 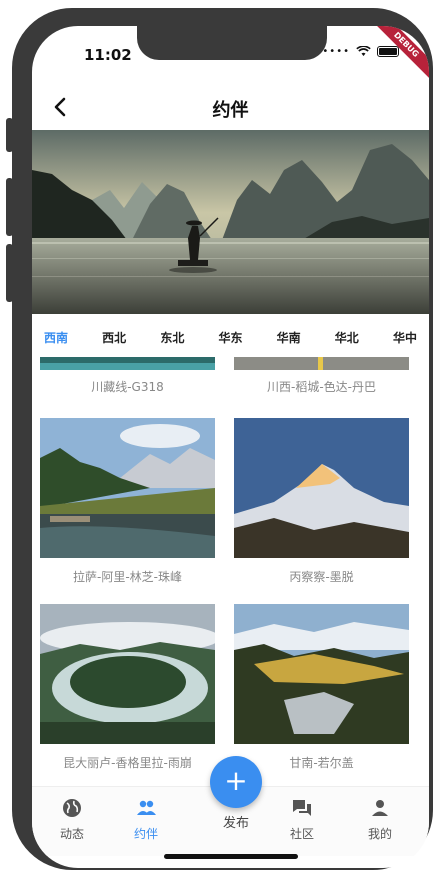 I want to click on person-icon, so click(x=380, y=808).